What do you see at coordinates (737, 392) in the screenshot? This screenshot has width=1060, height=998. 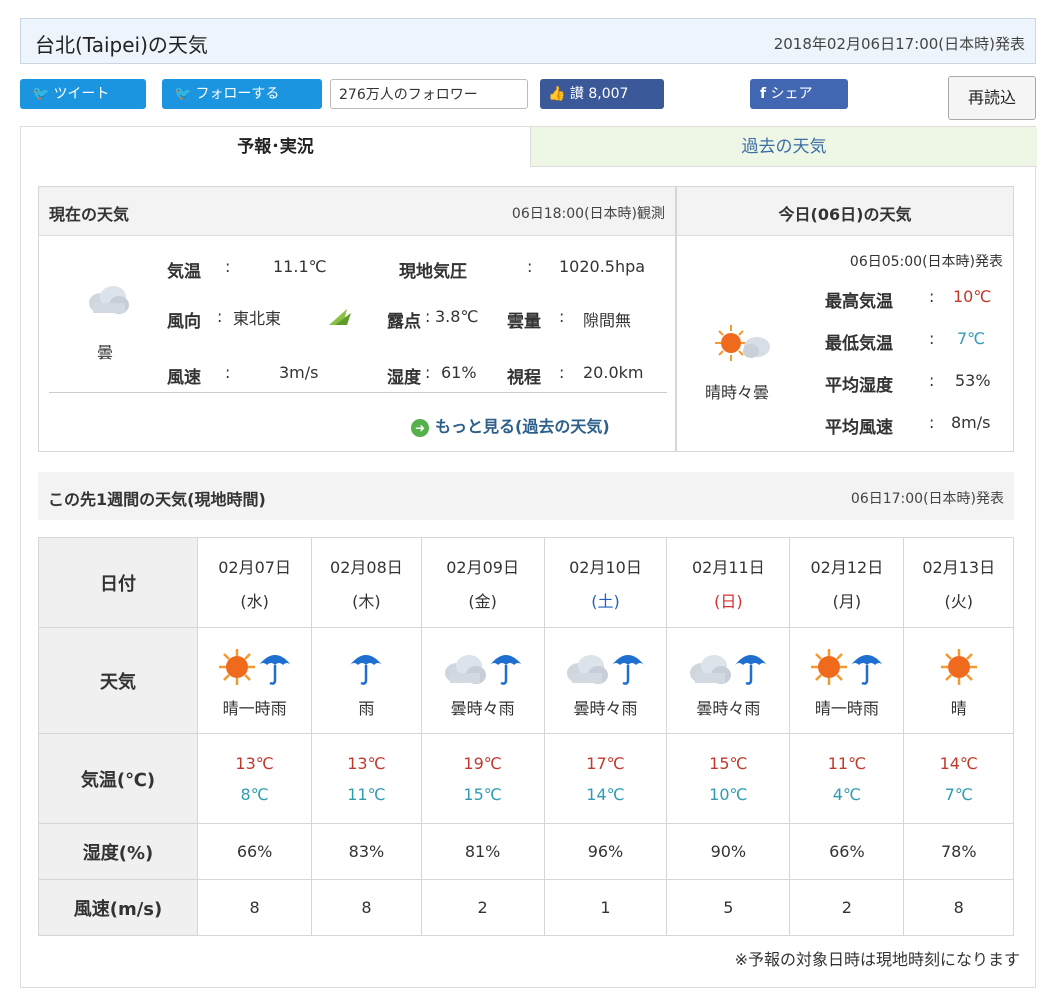 I see `today-condition: 晴時々曇` at bounding box center [737, 392].